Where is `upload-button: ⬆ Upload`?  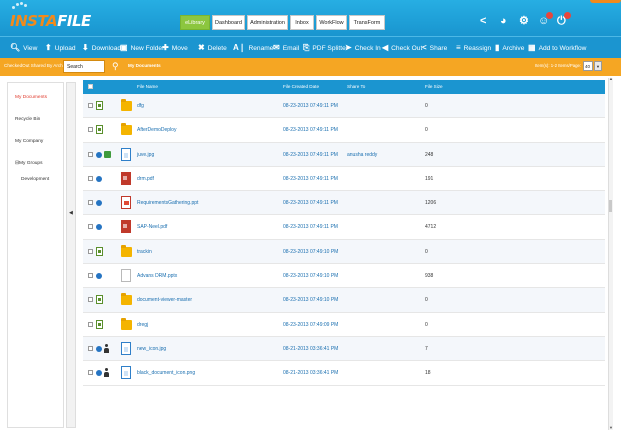
upload-button: ⬆ Upload is located at coordinates (60, 48).